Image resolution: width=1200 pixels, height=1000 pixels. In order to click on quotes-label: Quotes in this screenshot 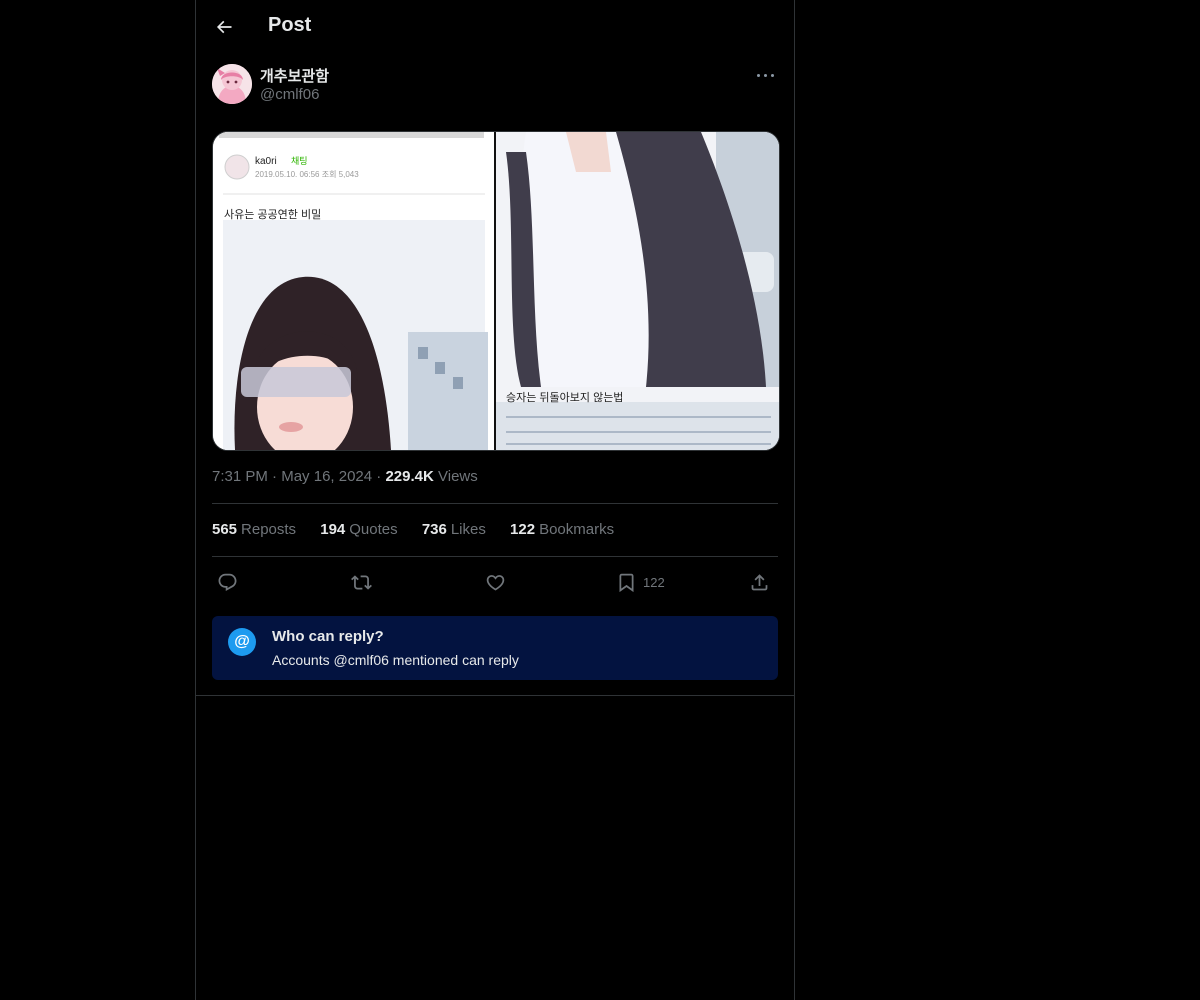, I will do `click(373, 529)`.